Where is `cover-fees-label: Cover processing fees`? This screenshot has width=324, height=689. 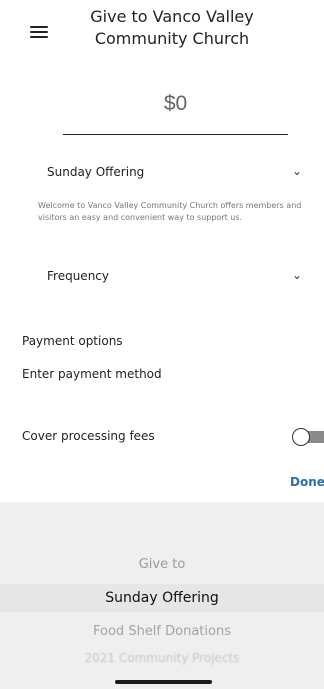 cover-fees-label: Cover processing fees is located at coordinates (88, 436).